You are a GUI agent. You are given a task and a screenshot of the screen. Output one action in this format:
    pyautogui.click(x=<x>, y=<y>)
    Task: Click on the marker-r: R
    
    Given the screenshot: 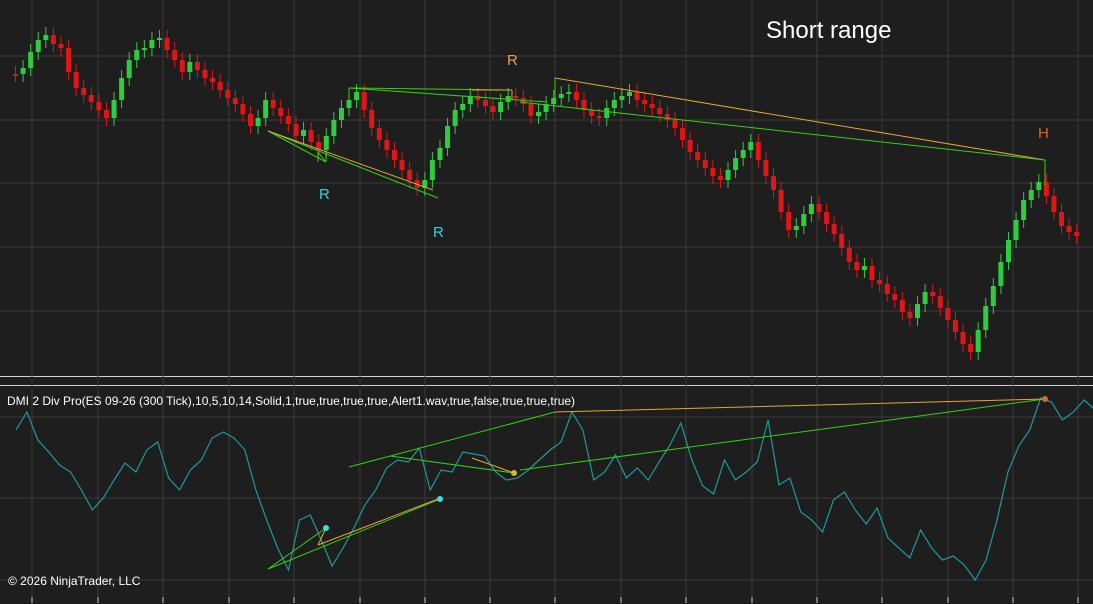 What is the action you would take?
    pyautogui.click(x=438, y=232)
    